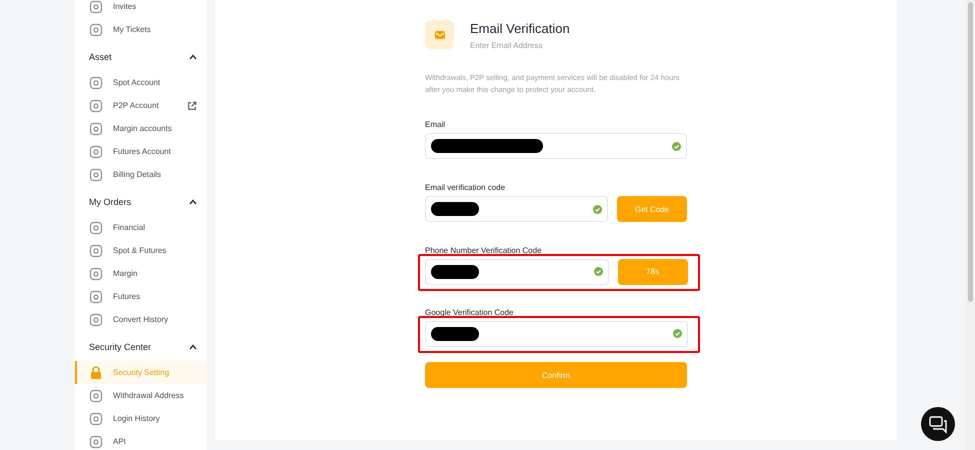  Describe the element at coordinates (507, 45) in the screenshot. I see `form-subtitle: Enter Email Address` at that location.